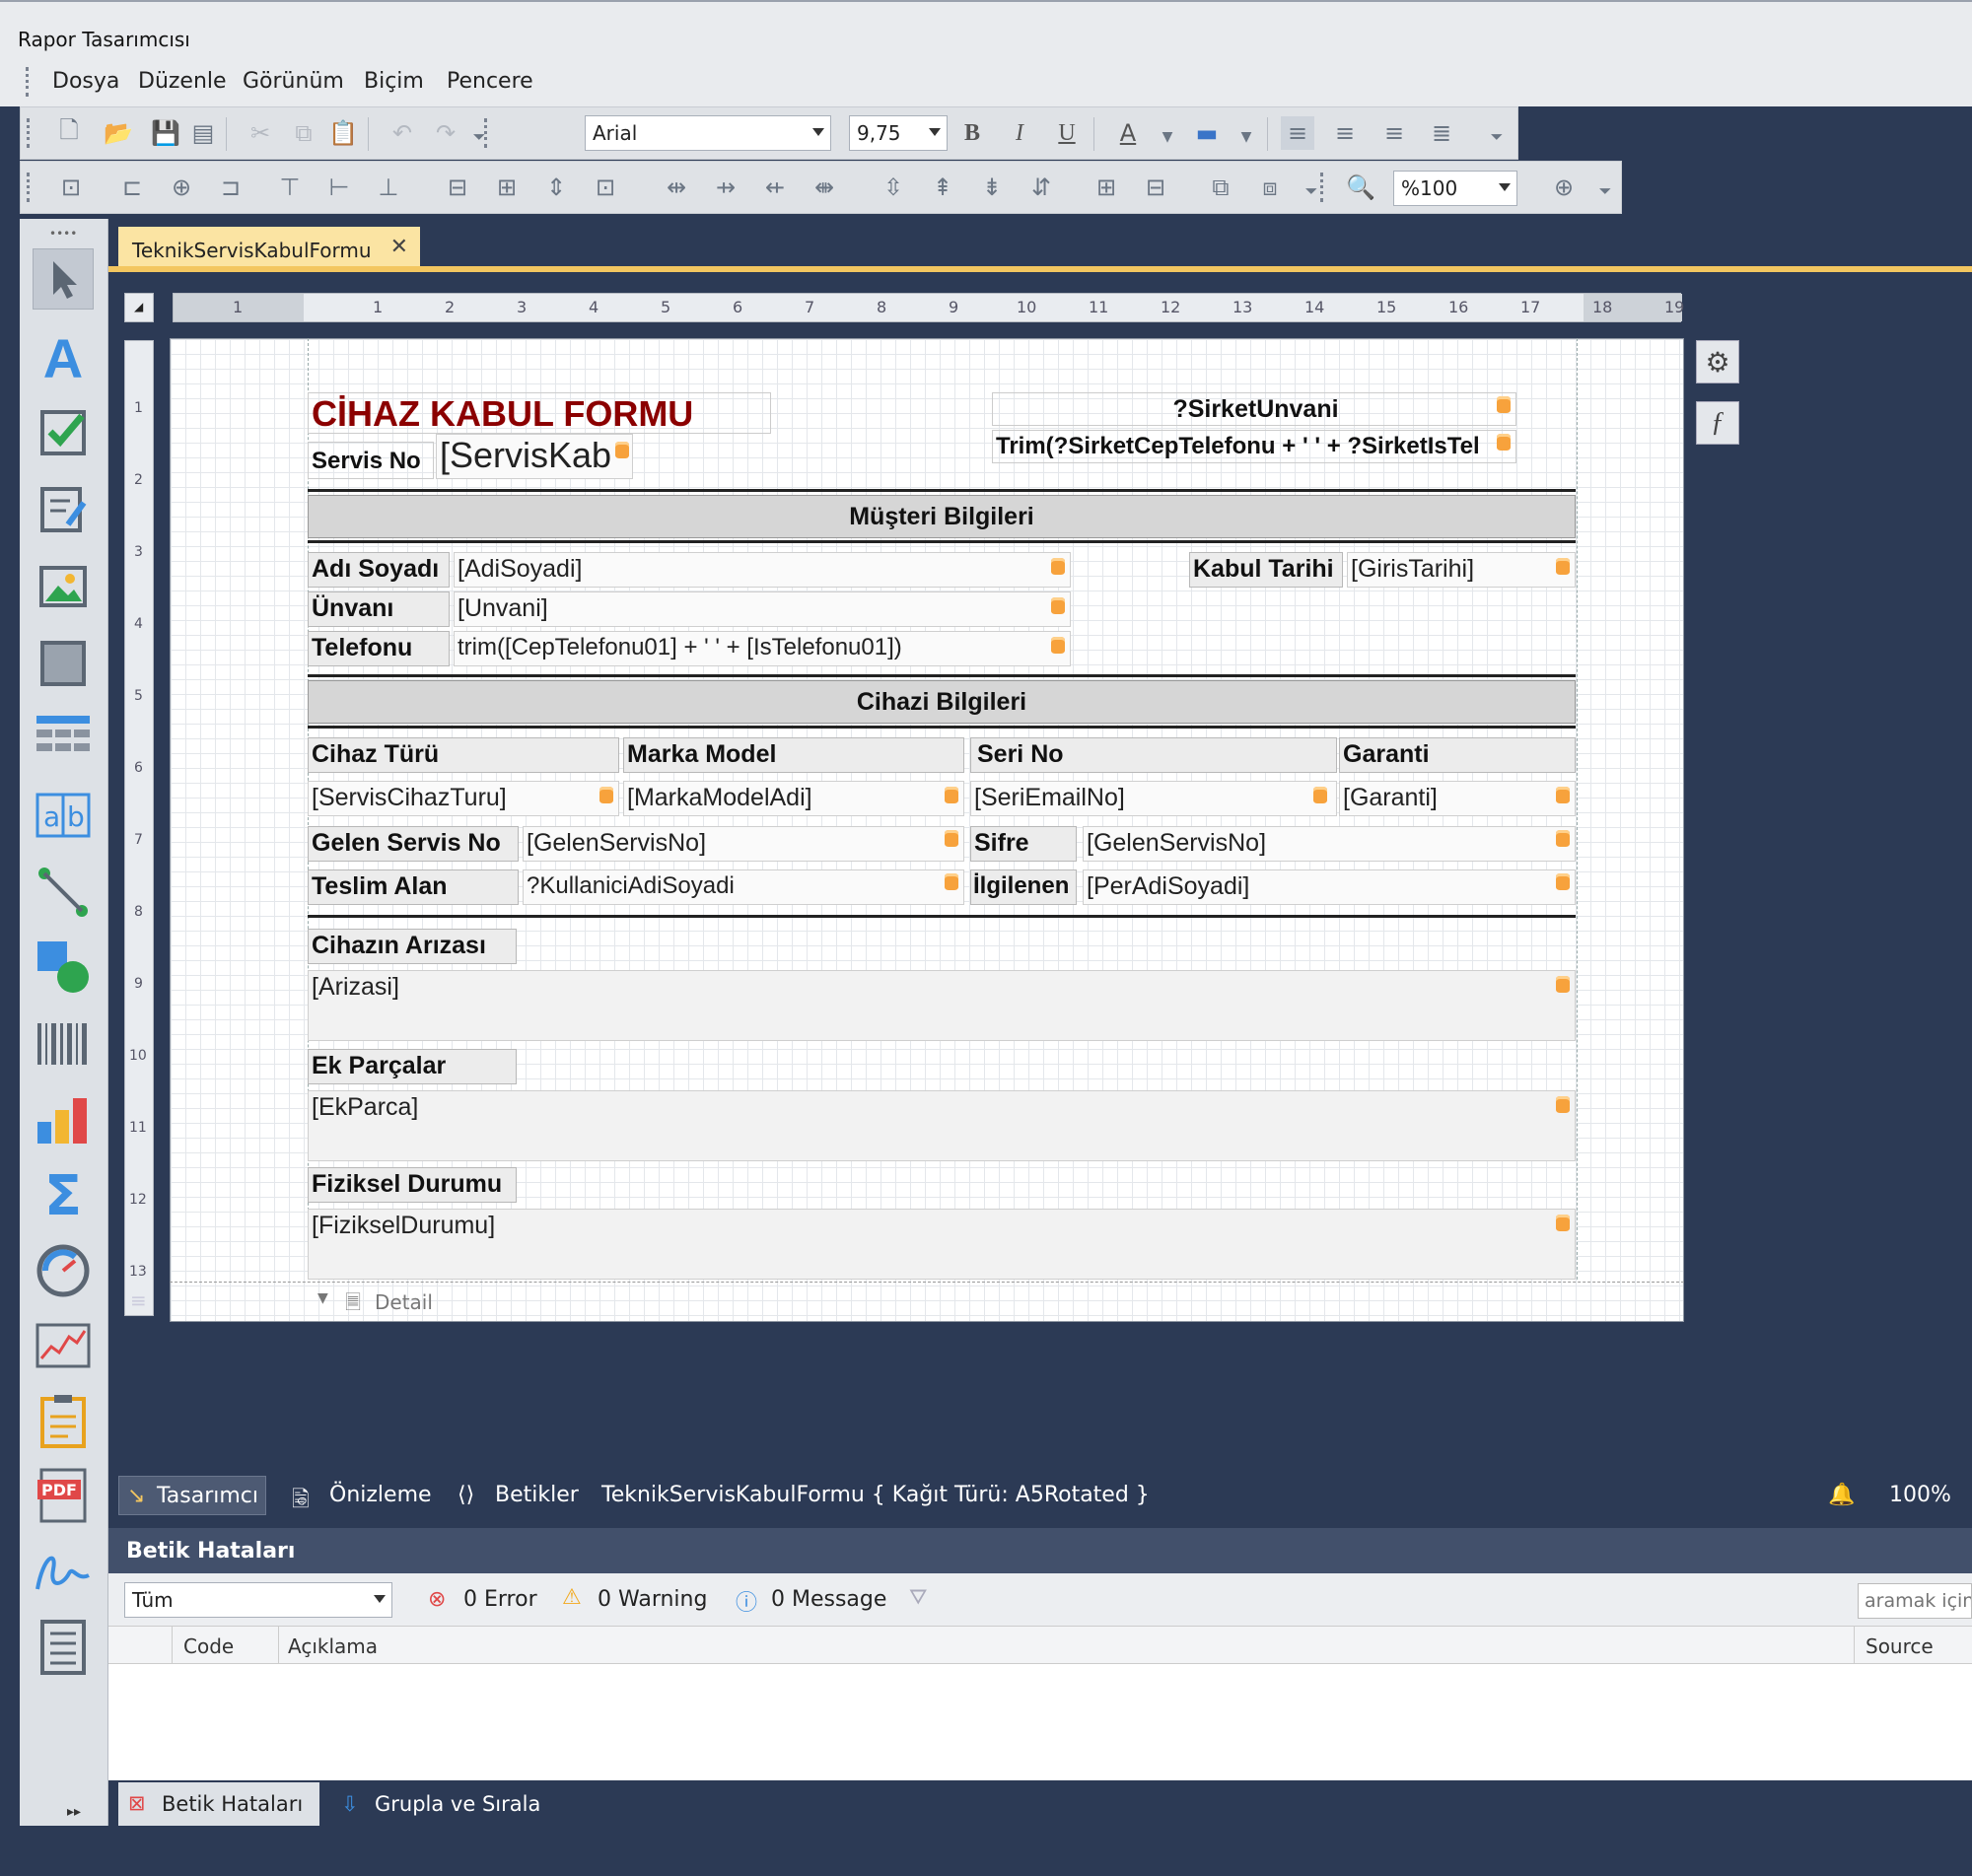 The width and height of the screenshot is (1972, 1876). I want to click on cihaz-header: Cihazi Bilgileri, so click(942, 702).